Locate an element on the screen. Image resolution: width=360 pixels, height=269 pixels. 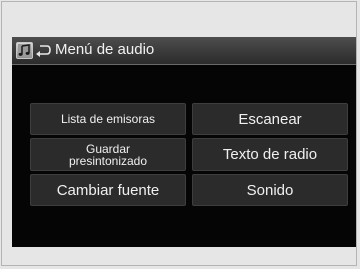
save-preset-label-line2: presintonizado is located at coordinates (108, 160).